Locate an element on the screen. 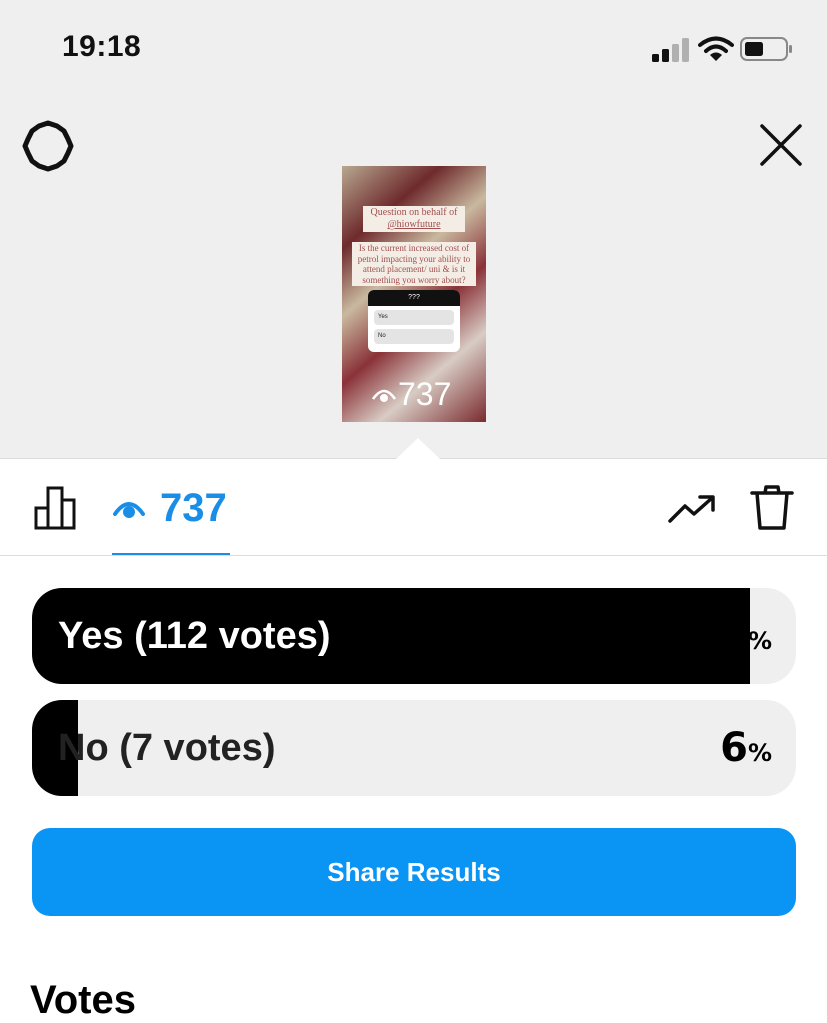 The width and height of the screenshot is (827, 1023). tab-viewers-count: 737 is located at coordinates (193, 508).